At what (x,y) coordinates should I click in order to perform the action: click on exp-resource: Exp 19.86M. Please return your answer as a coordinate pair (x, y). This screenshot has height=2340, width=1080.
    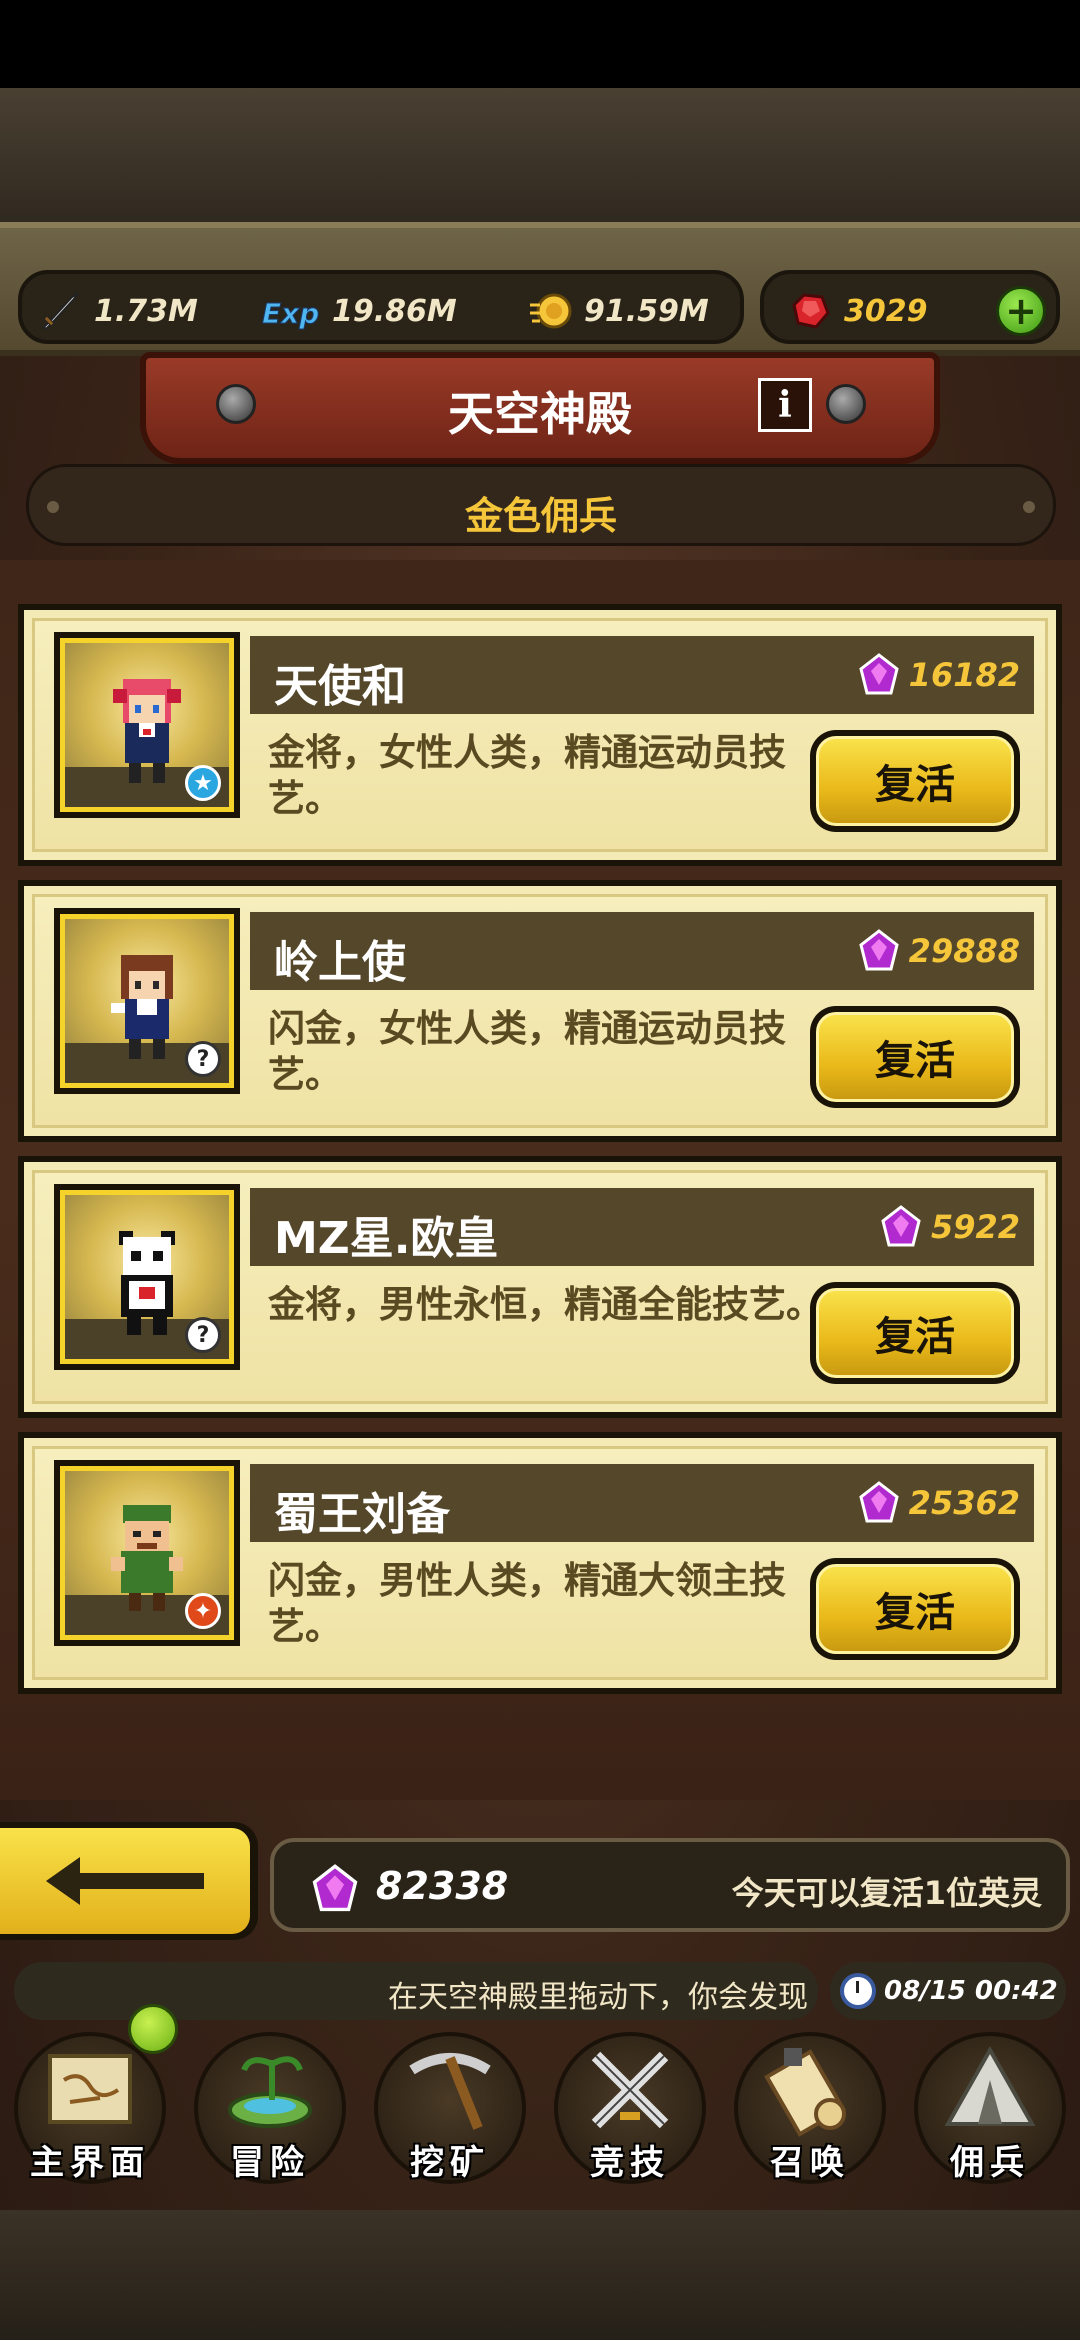
    Looking at the image, I should click on (357, 311).